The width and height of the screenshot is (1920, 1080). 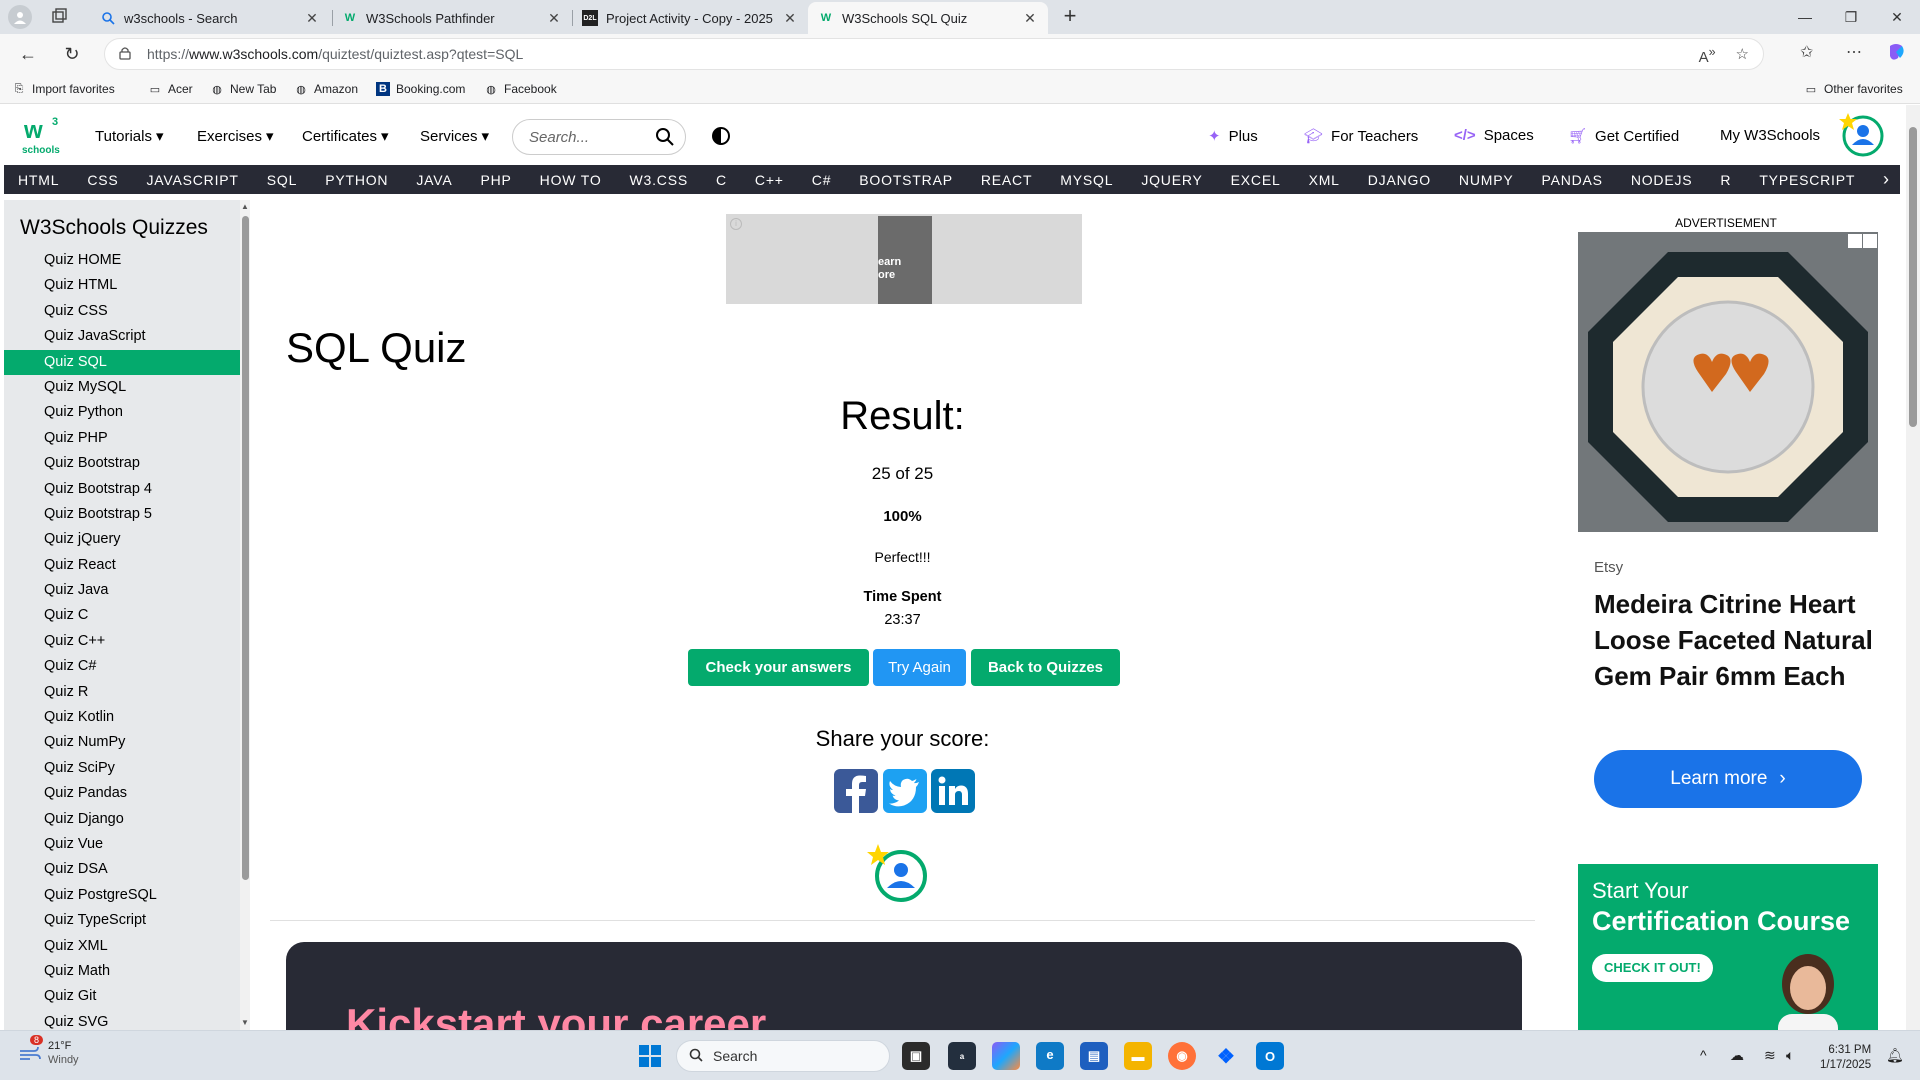 I want to click on facebook-share-icon, so click(x=856, y=791).